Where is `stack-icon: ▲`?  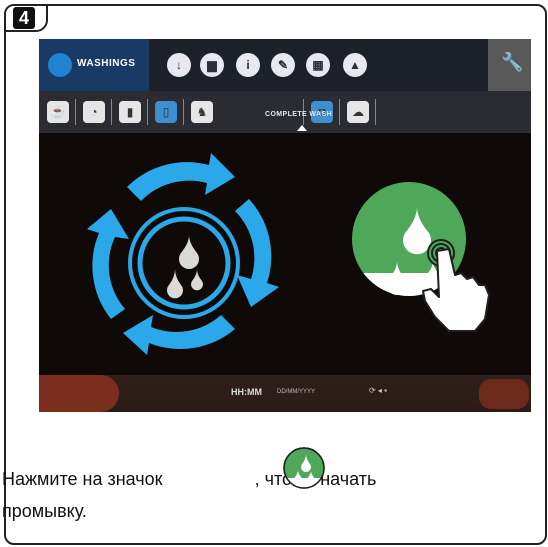
stack-icon: ▲ is located at coordinates (355, 65).